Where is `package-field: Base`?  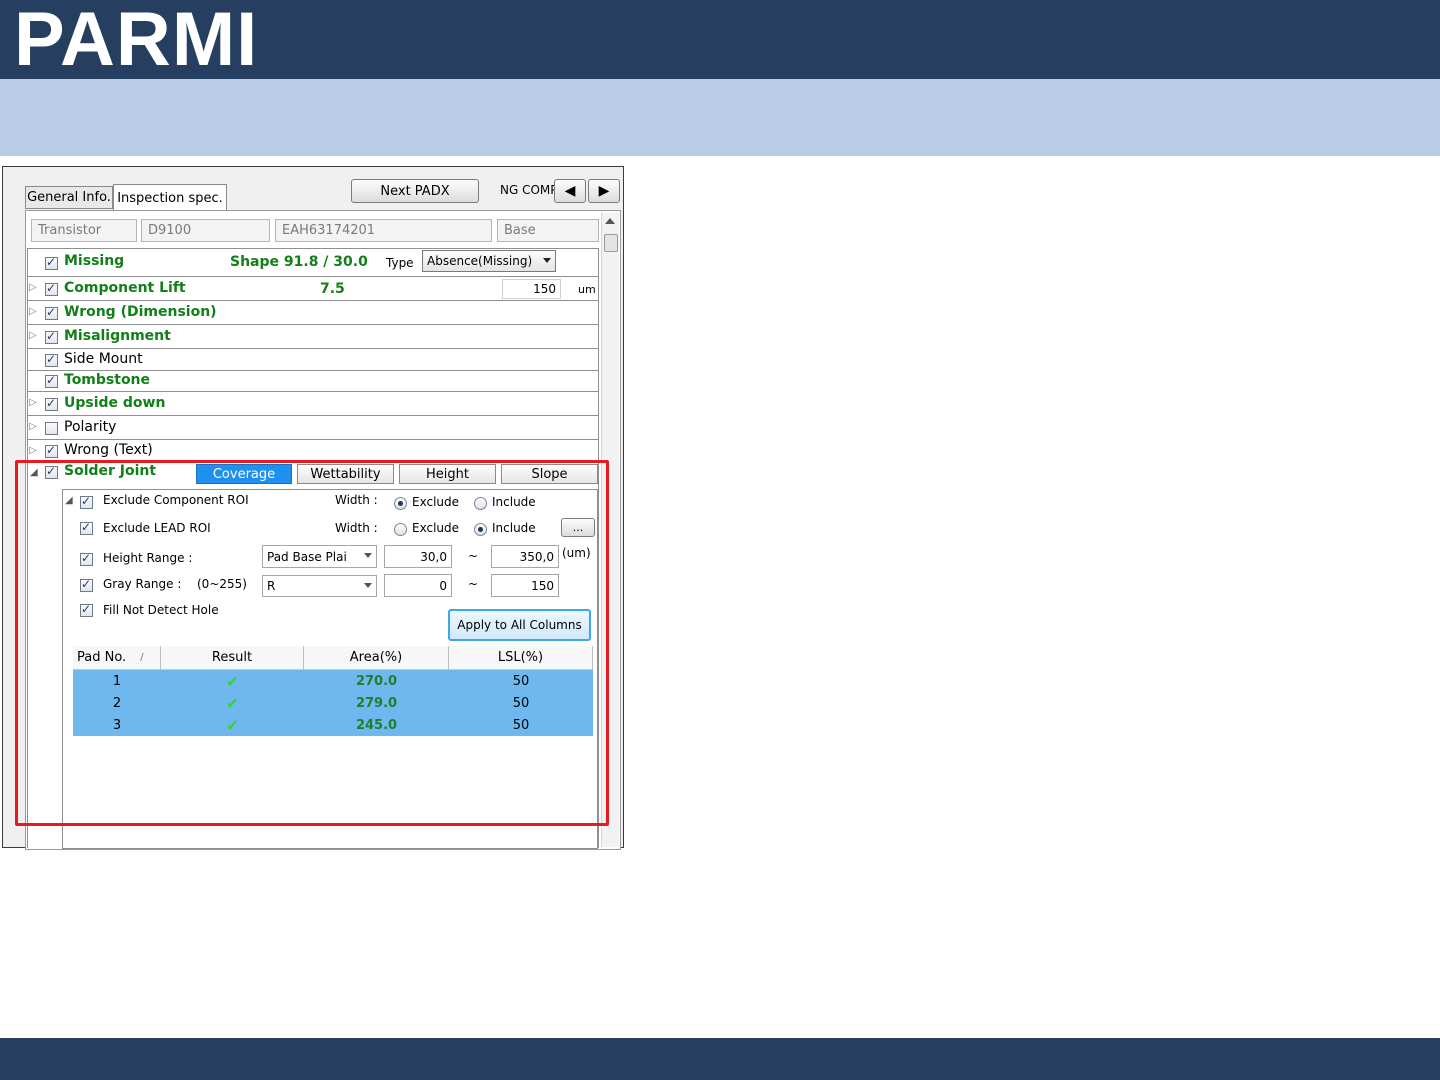
package-field: Base is located at coordinates (548, 230).